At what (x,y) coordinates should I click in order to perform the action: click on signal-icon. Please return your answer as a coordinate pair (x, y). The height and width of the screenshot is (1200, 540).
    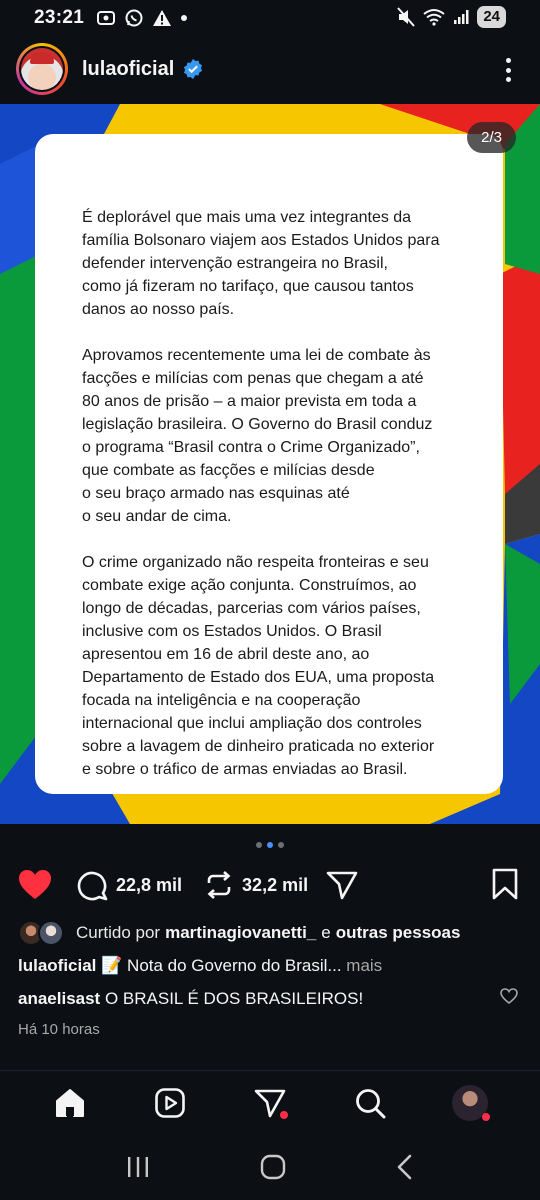
    Looking at the image, I should click on (106, 18).